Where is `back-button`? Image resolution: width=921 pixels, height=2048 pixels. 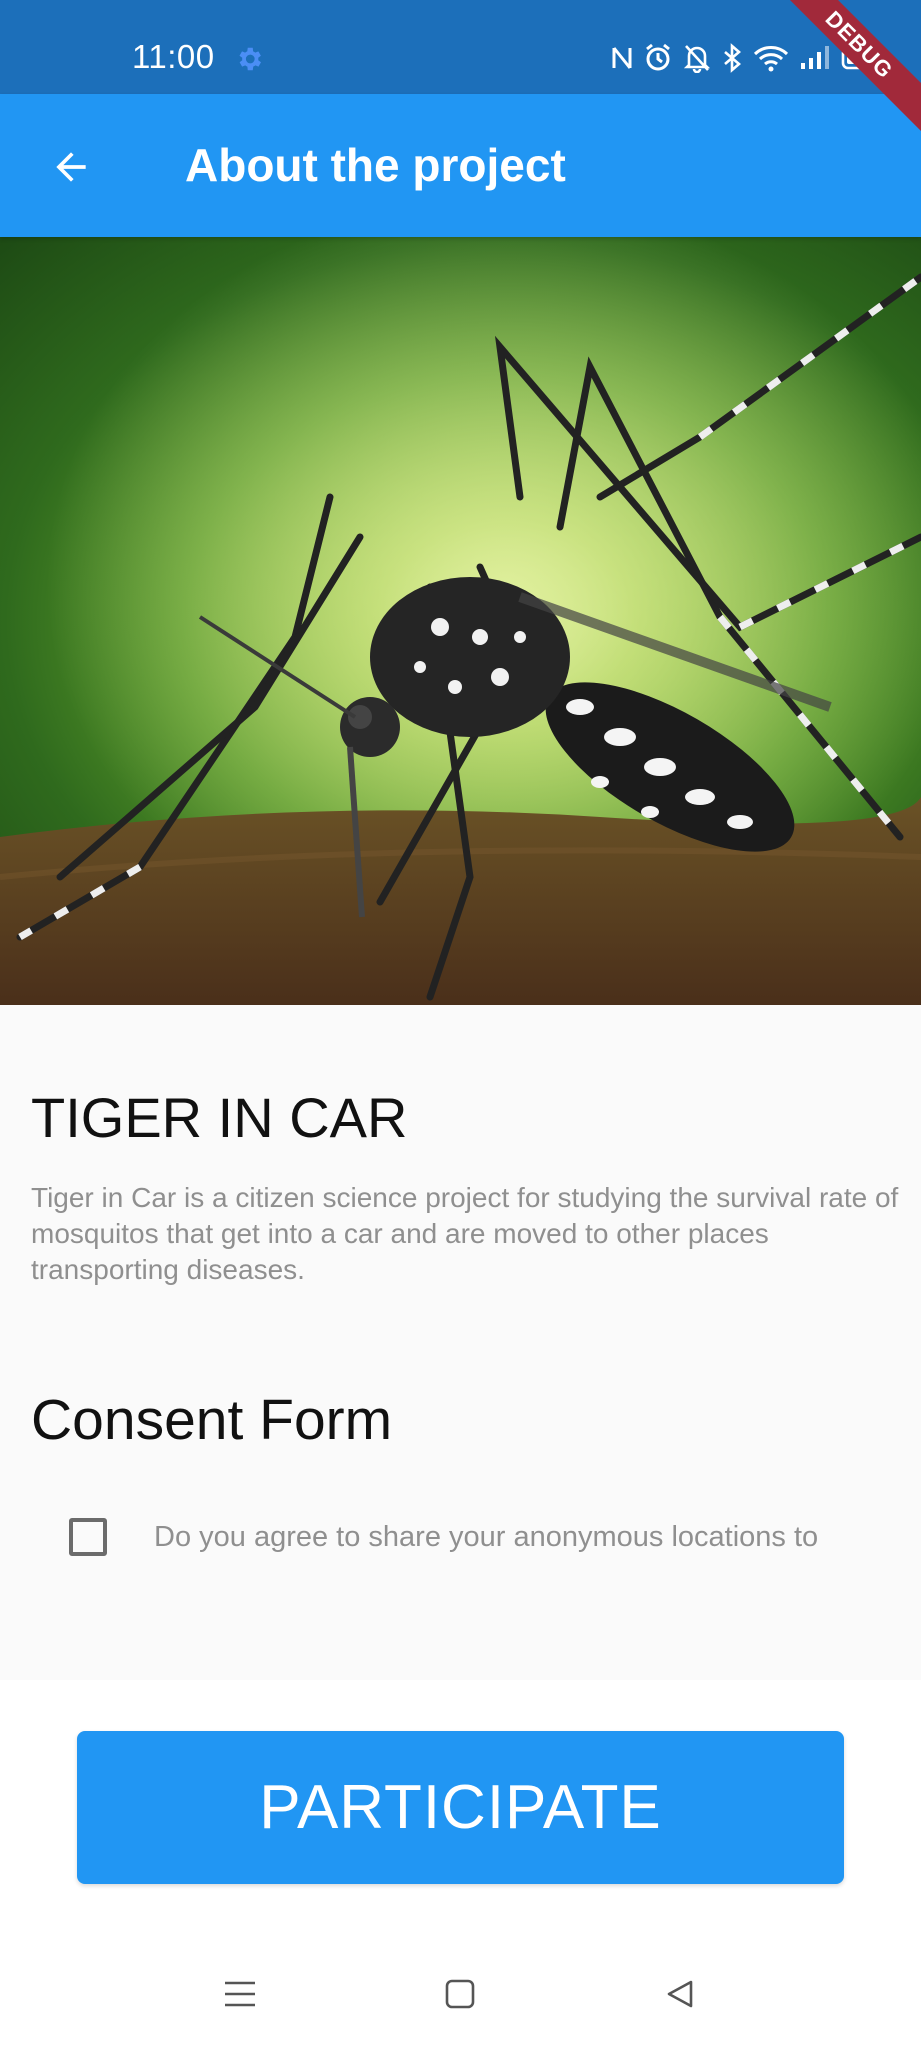 back-button is located at coordinates (71, 167).